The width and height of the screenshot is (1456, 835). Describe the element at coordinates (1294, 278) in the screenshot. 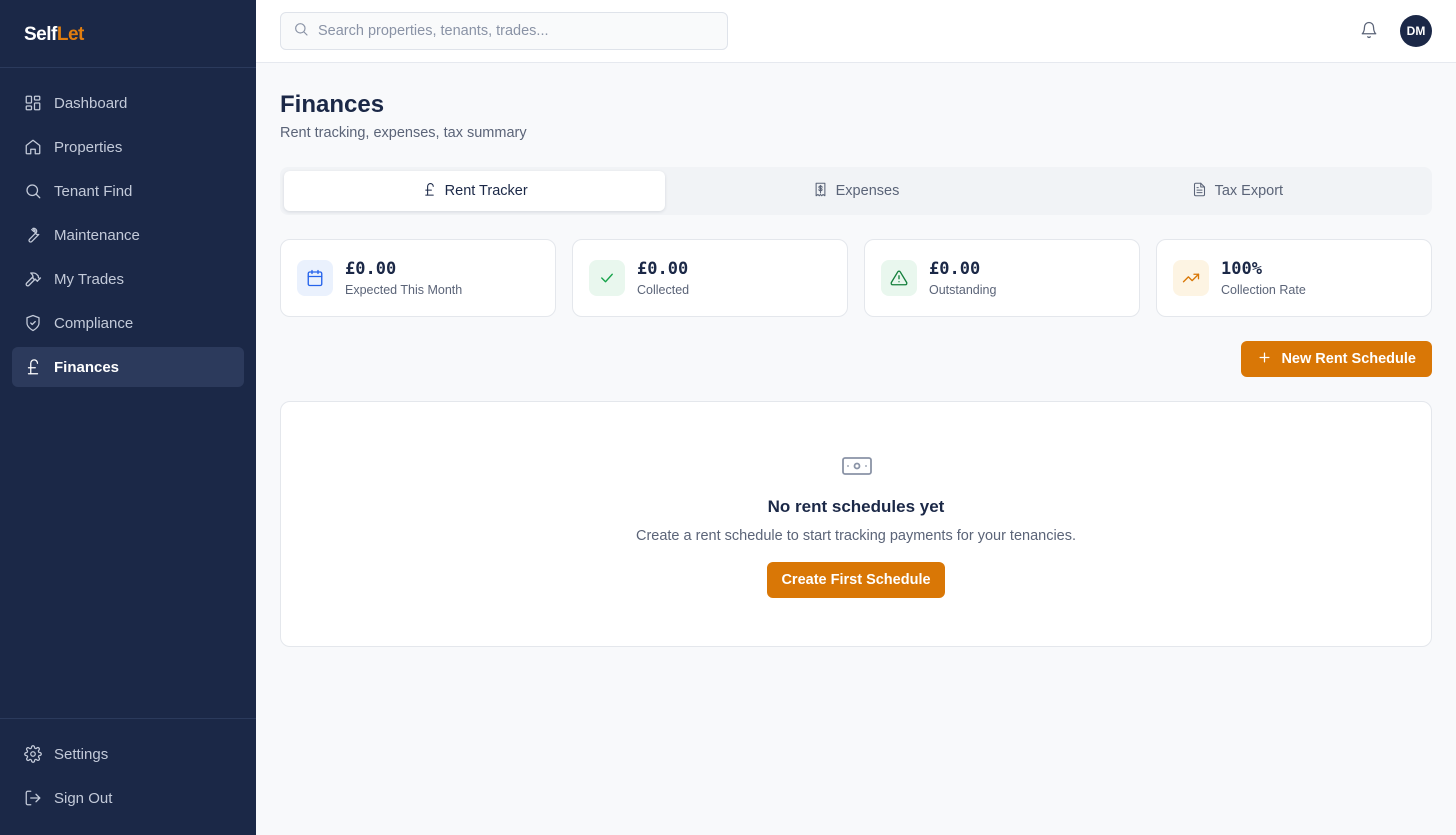

I see `stat-card-collection-rate: 100% Collection Rate` at that location.